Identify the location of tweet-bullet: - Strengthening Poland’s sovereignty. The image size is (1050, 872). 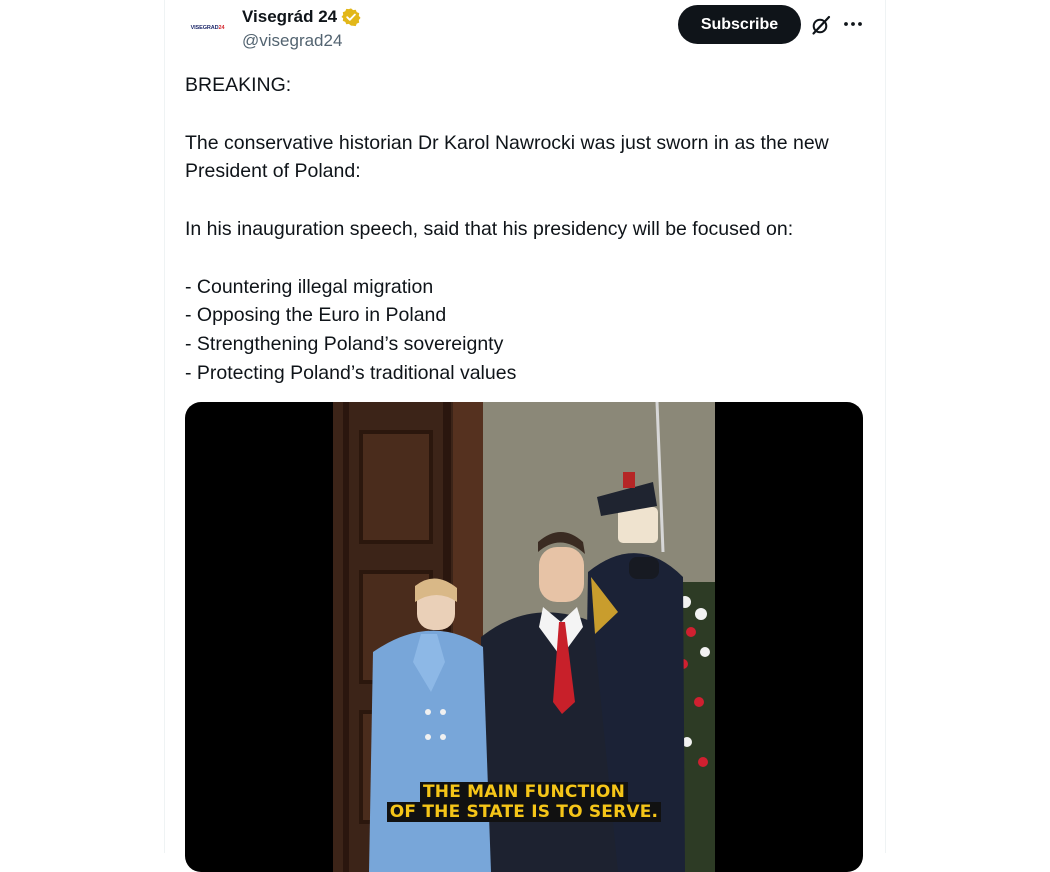
(344, 344).